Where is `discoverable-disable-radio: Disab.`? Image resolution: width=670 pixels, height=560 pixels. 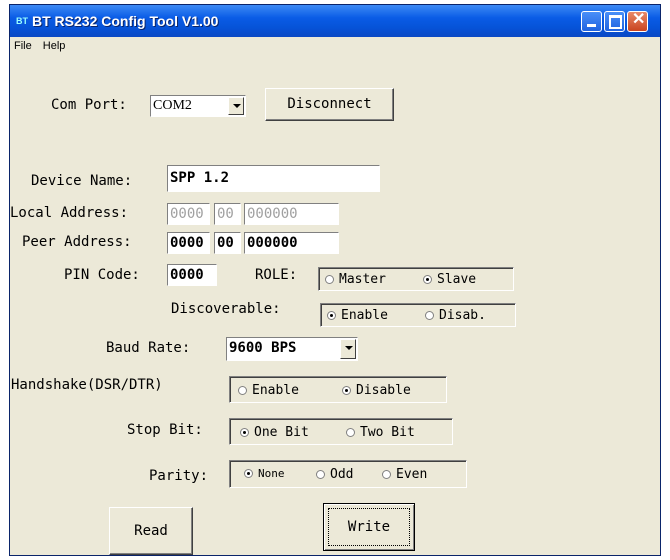
discoverable-disable-radio: Disab. is located at coordinates (455, 315).